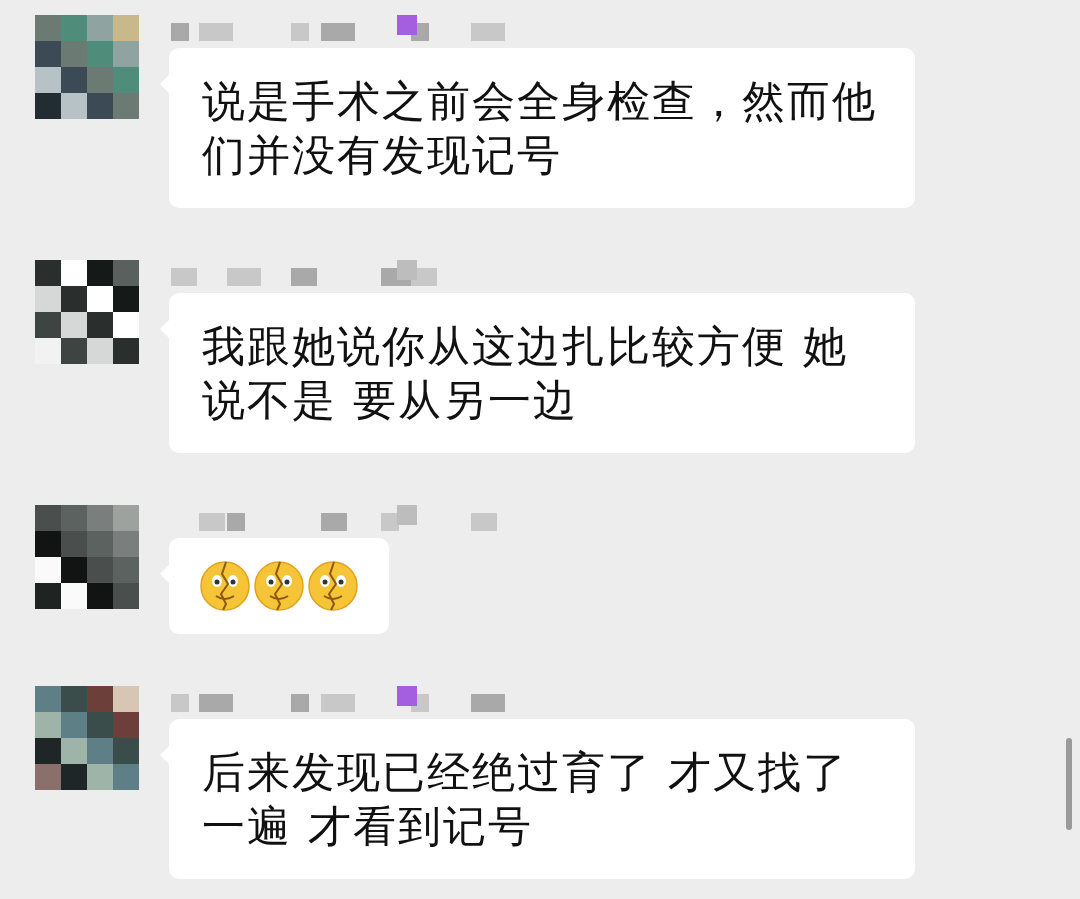 The height and width of the screenshot is (899, 1080). I want to click on message-text: 后来发现已经绝过育了 才又找了一遍 才看到记号, so click(525, 799).